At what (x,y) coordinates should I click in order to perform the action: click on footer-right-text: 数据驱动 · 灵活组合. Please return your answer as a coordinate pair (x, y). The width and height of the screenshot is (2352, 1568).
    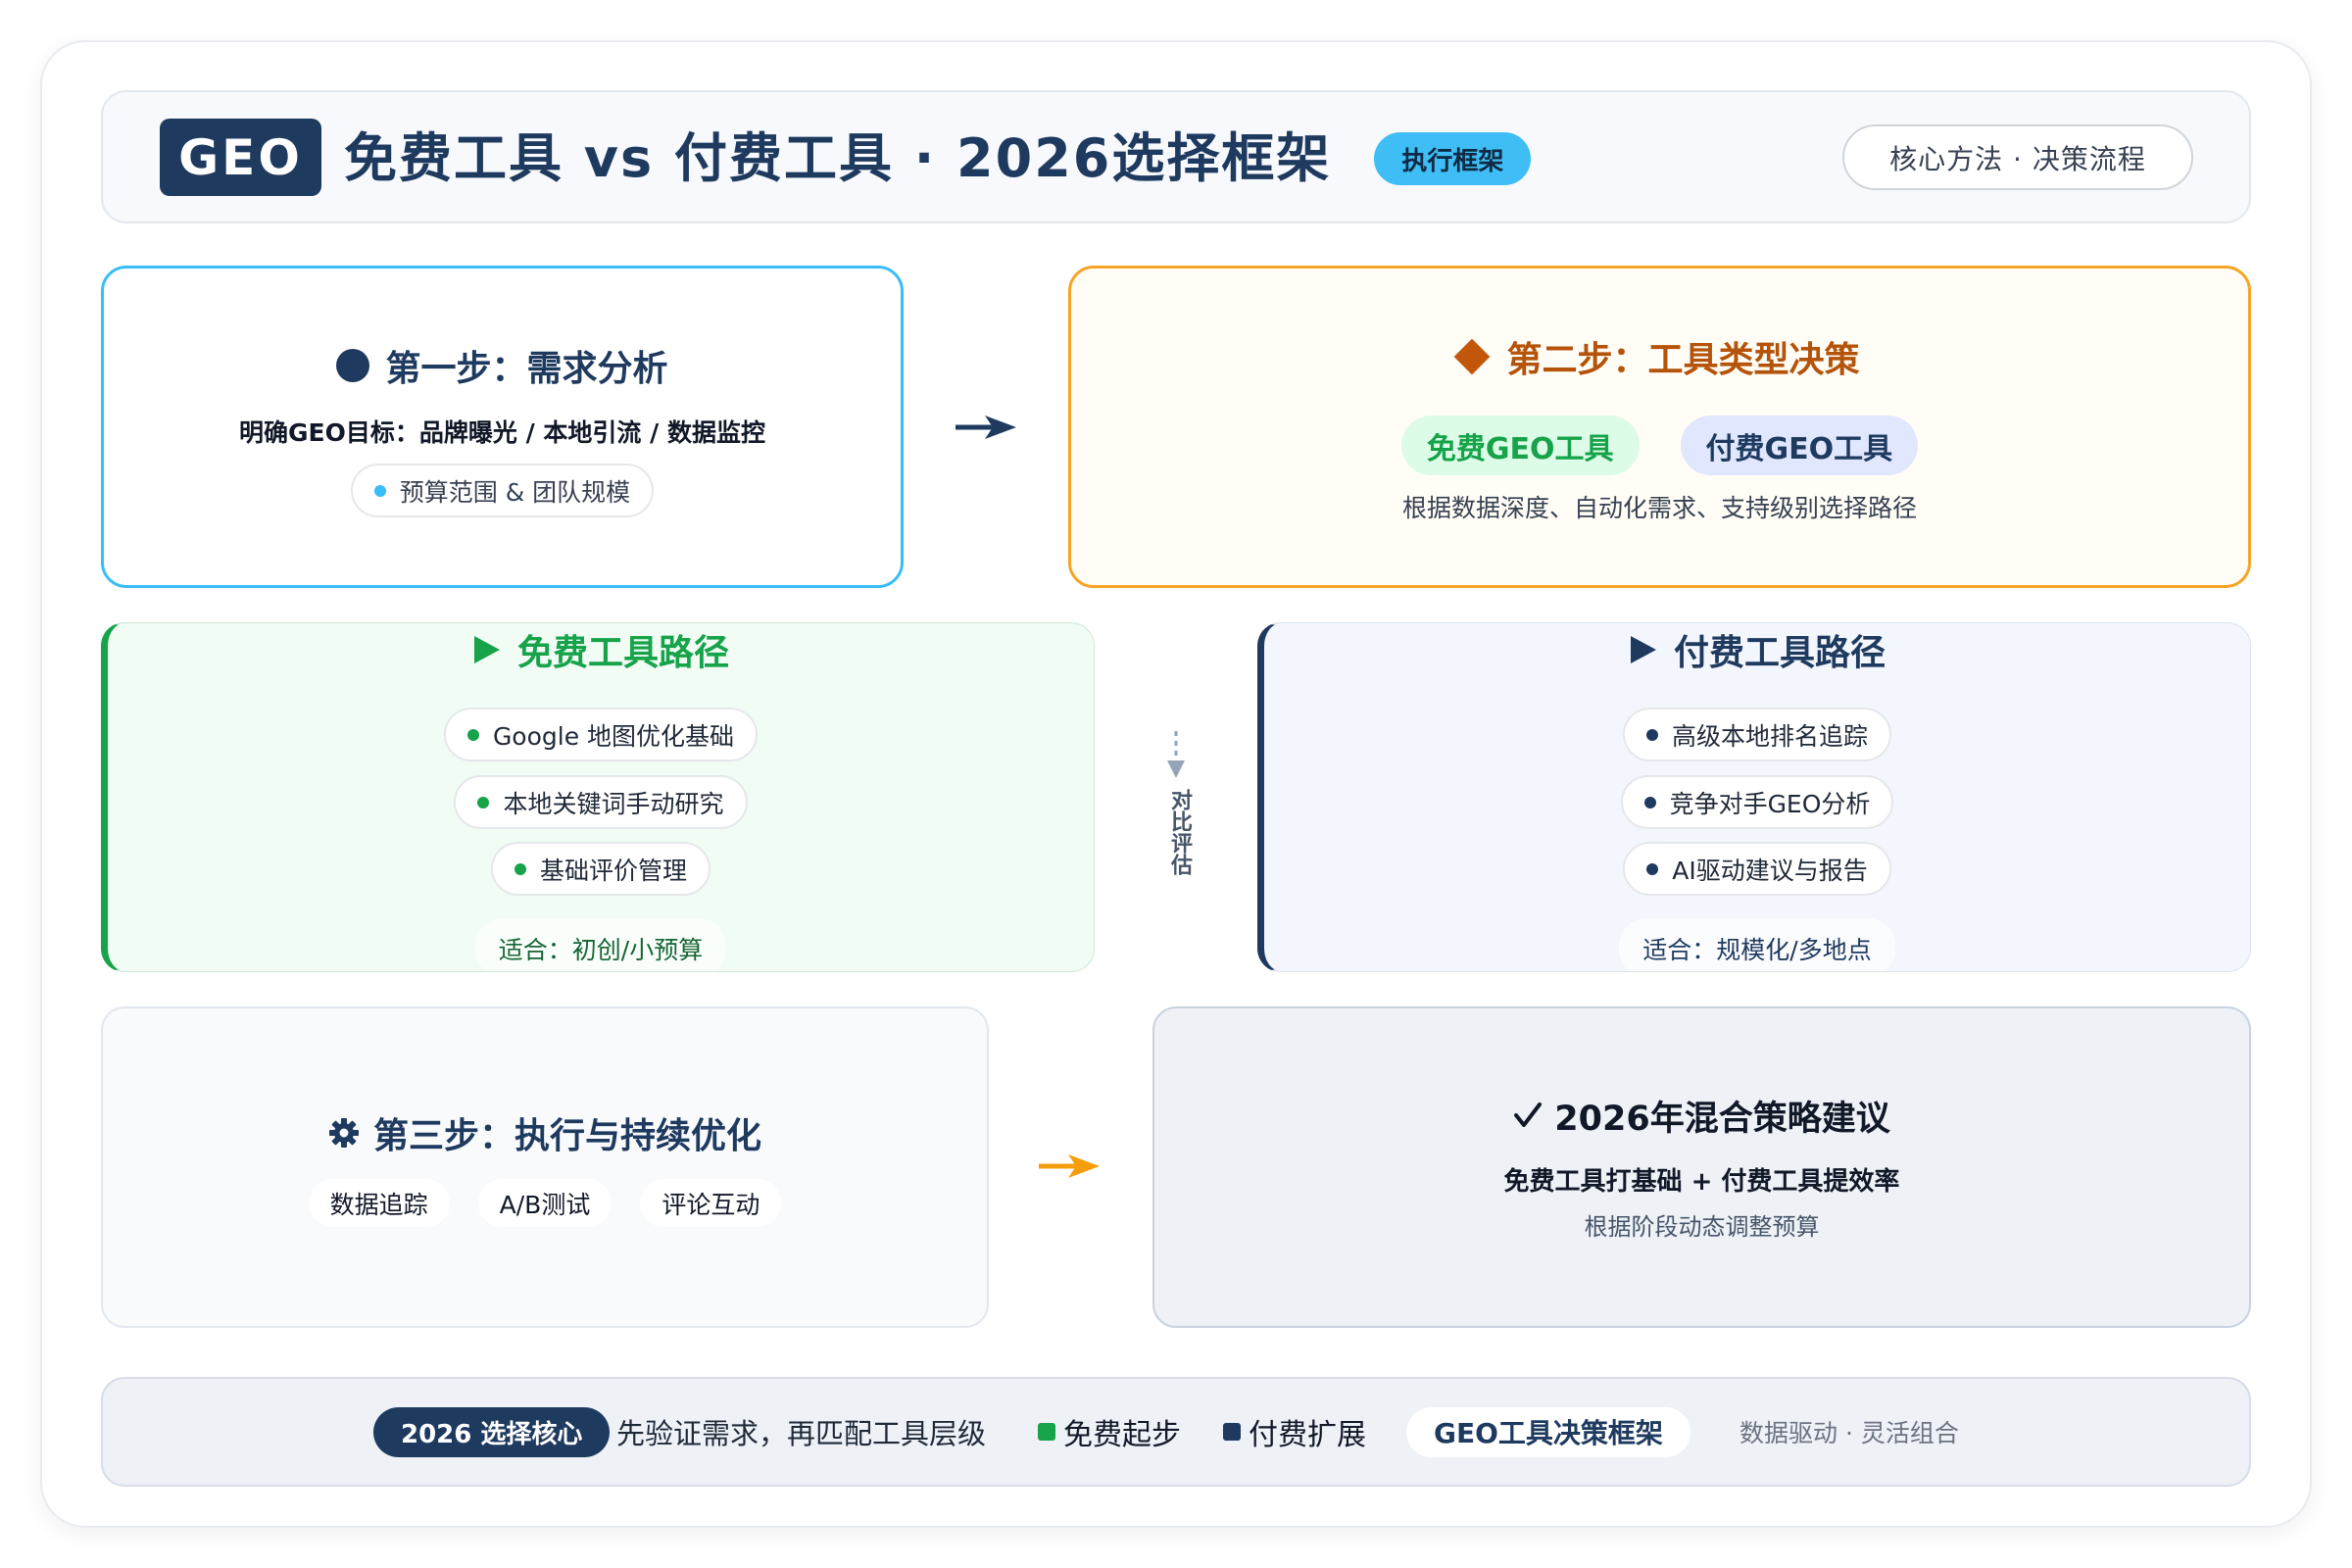
    Looking at the image, I should click on (1849, 1433).